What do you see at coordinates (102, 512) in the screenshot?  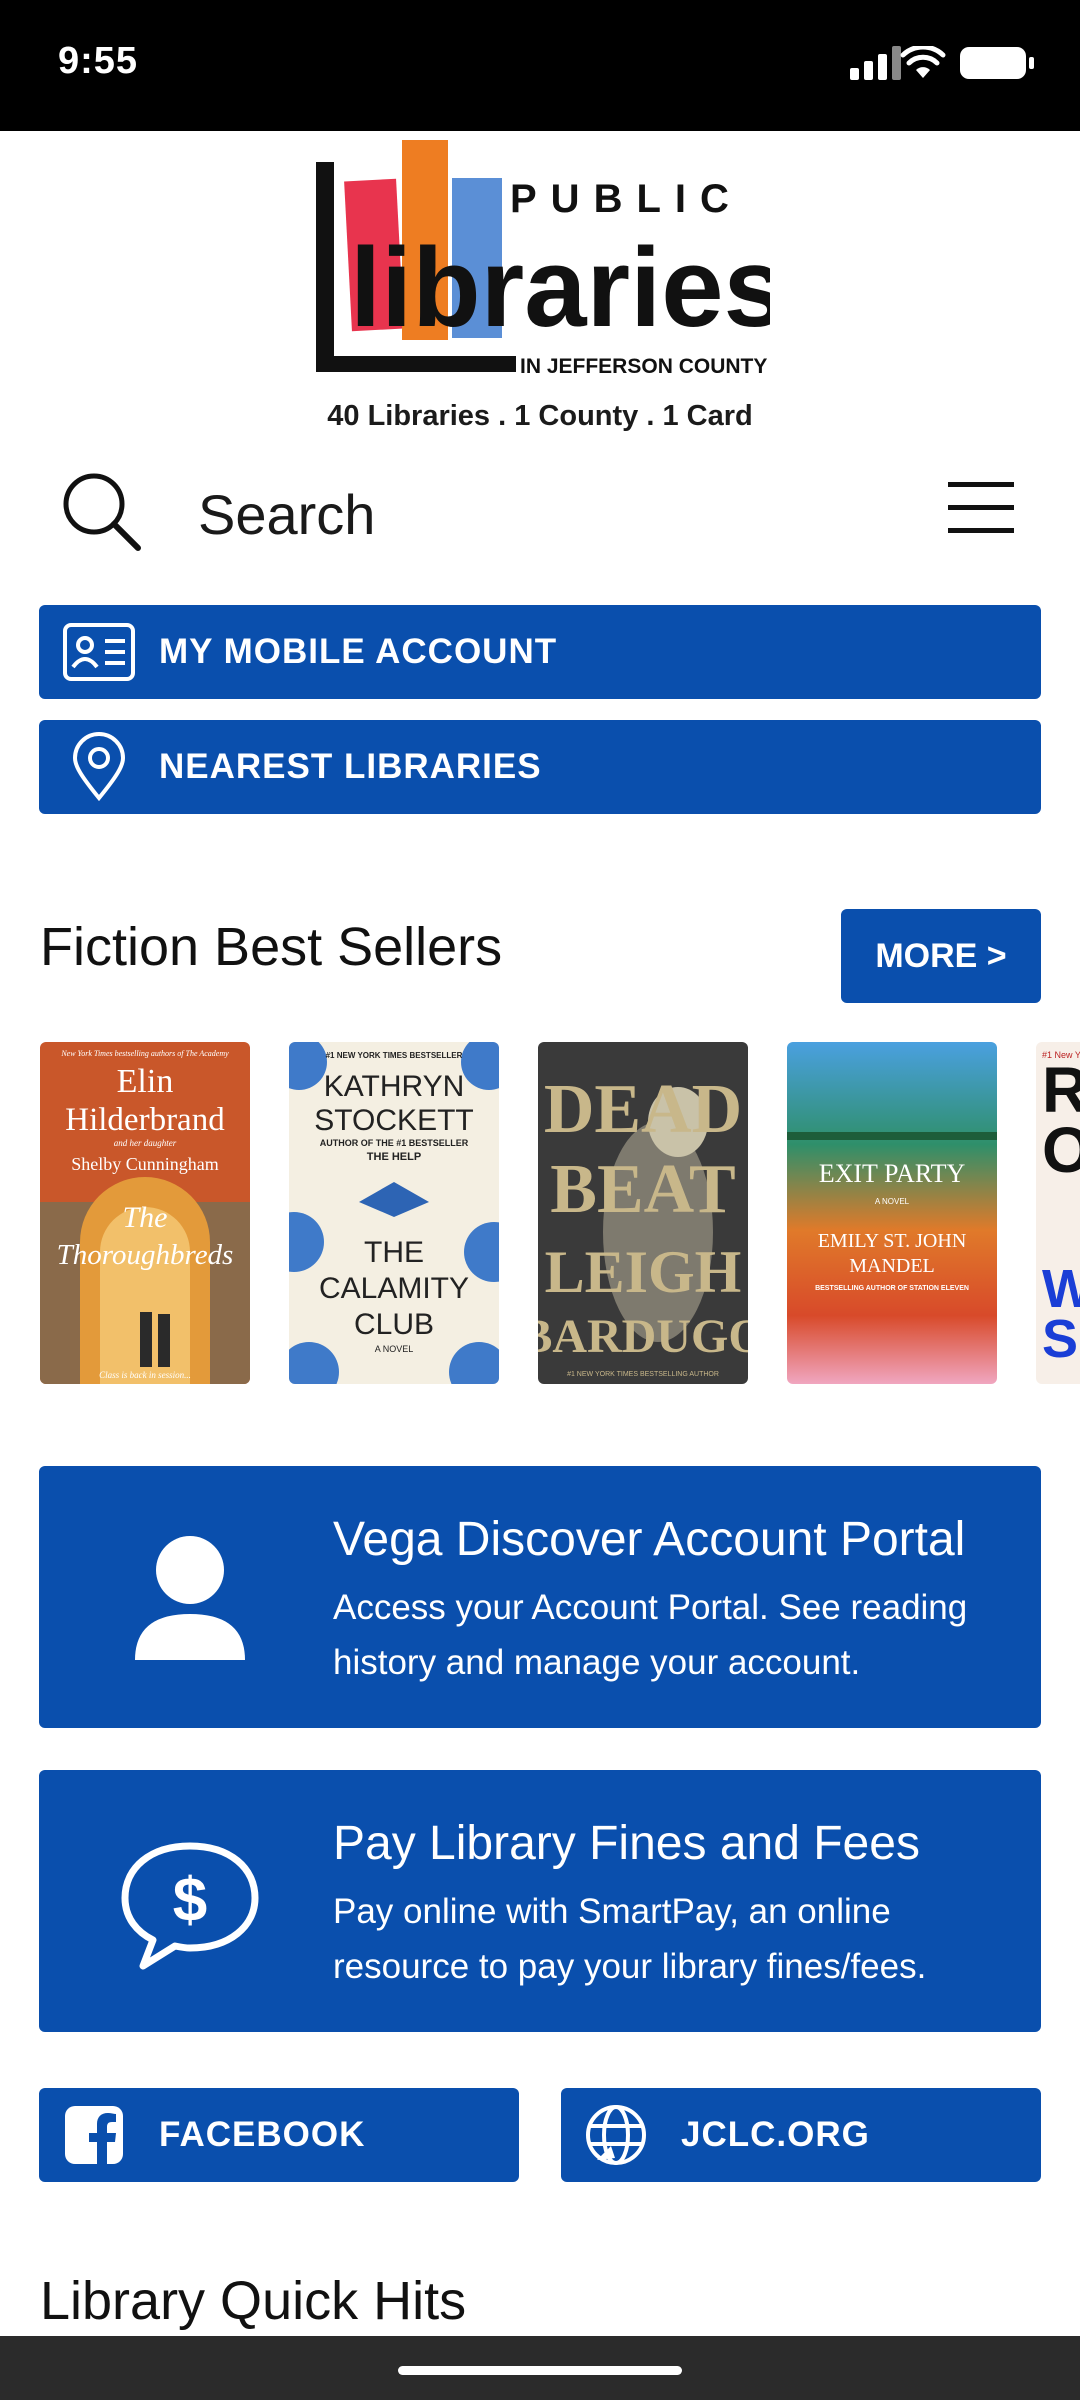 I see `search-icon` at bounding box center [102, 512].